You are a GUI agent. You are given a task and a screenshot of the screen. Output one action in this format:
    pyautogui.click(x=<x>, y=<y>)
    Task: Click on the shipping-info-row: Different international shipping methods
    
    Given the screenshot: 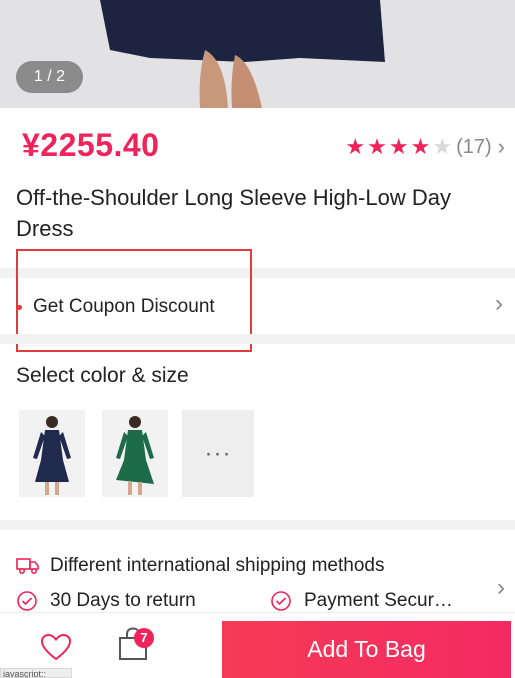 What is the action you would take?
    pyautogui.click(x=200, y=566)
    